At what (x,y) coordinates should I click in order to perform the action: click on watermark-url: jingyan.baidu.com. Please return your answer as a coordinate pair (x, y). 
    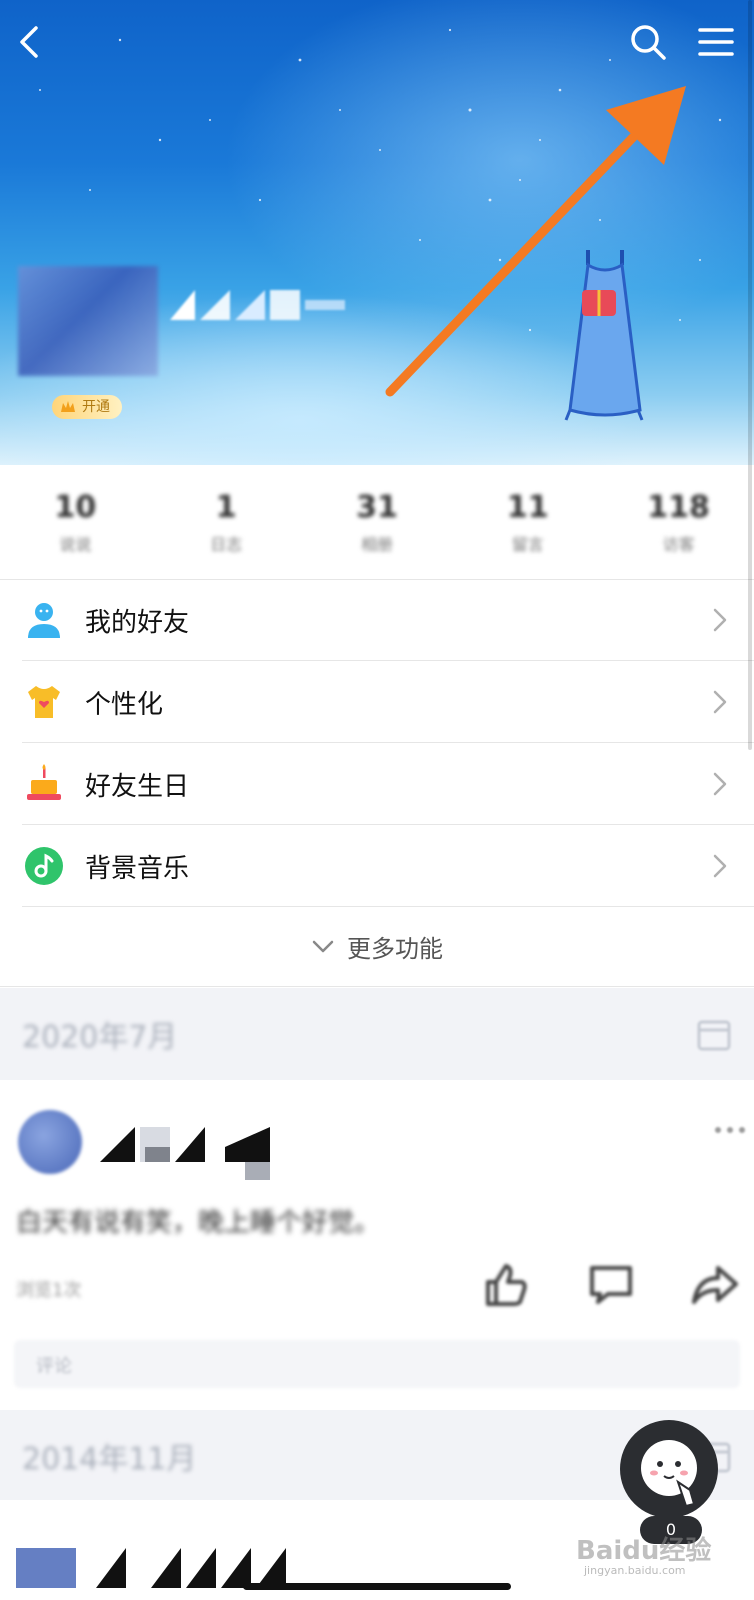
    Looking at the image, I should click on (635, 1570).